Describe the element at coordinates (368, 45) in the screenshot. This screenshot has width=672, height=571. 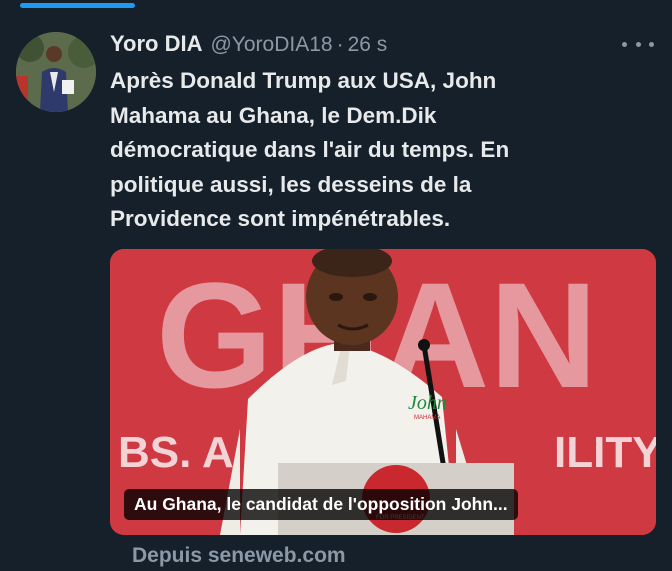
I see `tweet-timestamp: 26 s` at that location.